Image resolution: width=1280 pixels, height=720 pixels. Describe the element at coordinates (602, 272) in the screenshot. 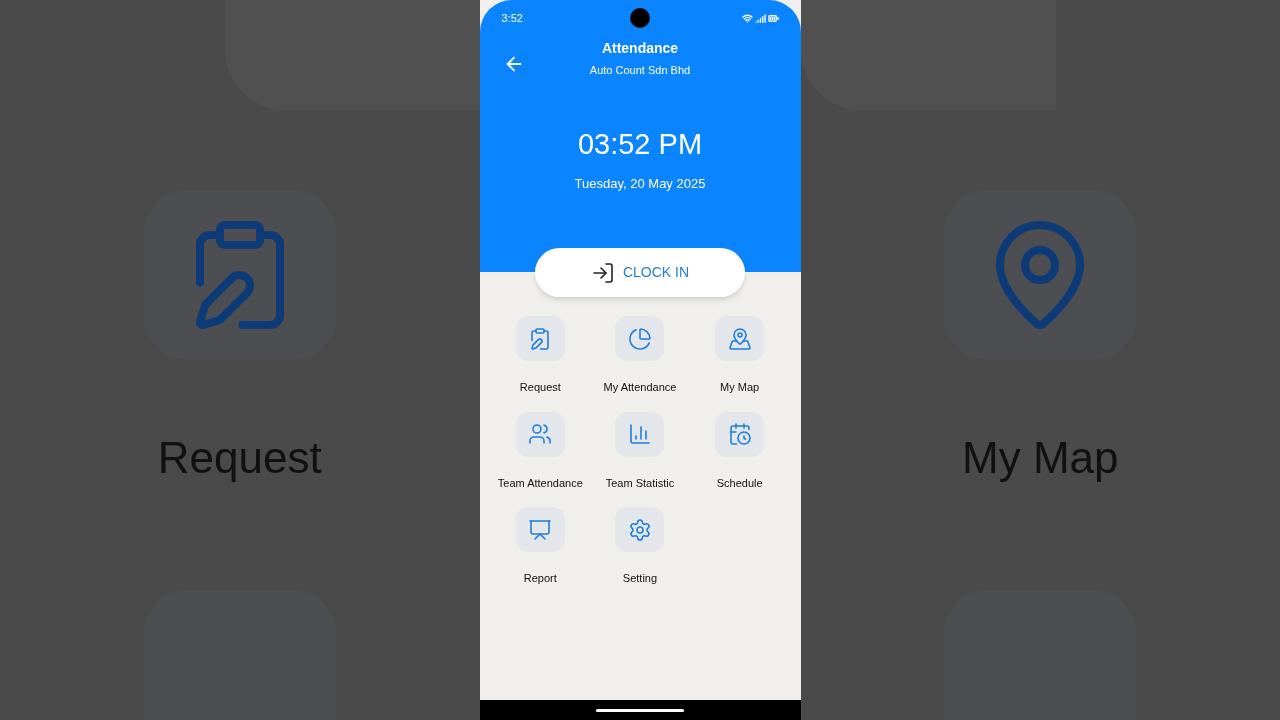

I see `door-enter-icon` at that location.